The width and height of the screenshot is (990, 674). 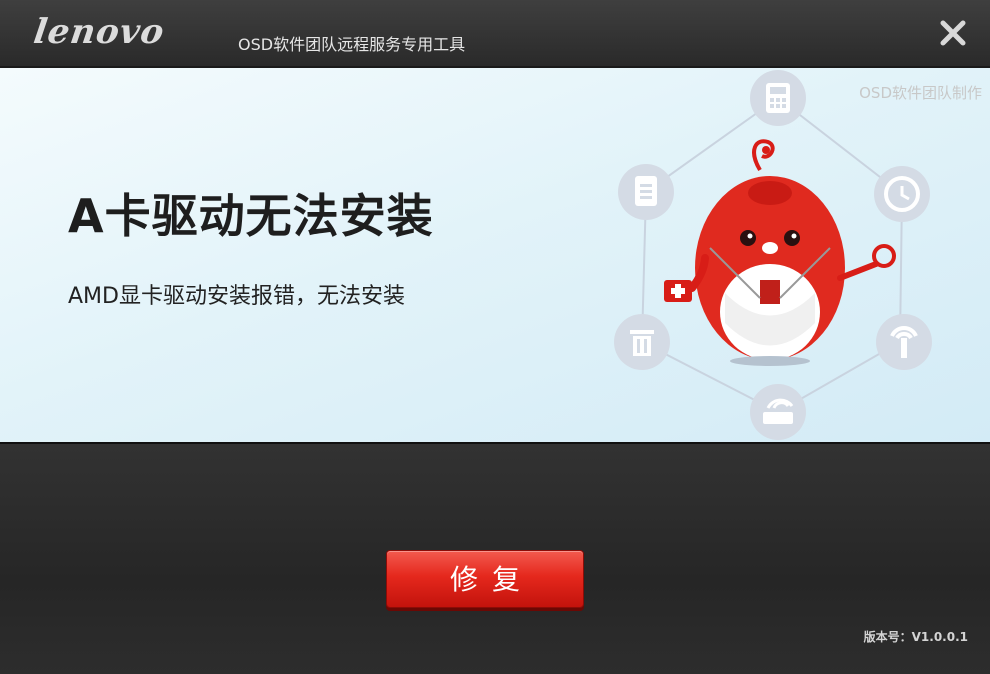 What do you see at coordinates (780, 252) in the screenshot?
I see `mascot-icon` at bounding box center [780, 252].